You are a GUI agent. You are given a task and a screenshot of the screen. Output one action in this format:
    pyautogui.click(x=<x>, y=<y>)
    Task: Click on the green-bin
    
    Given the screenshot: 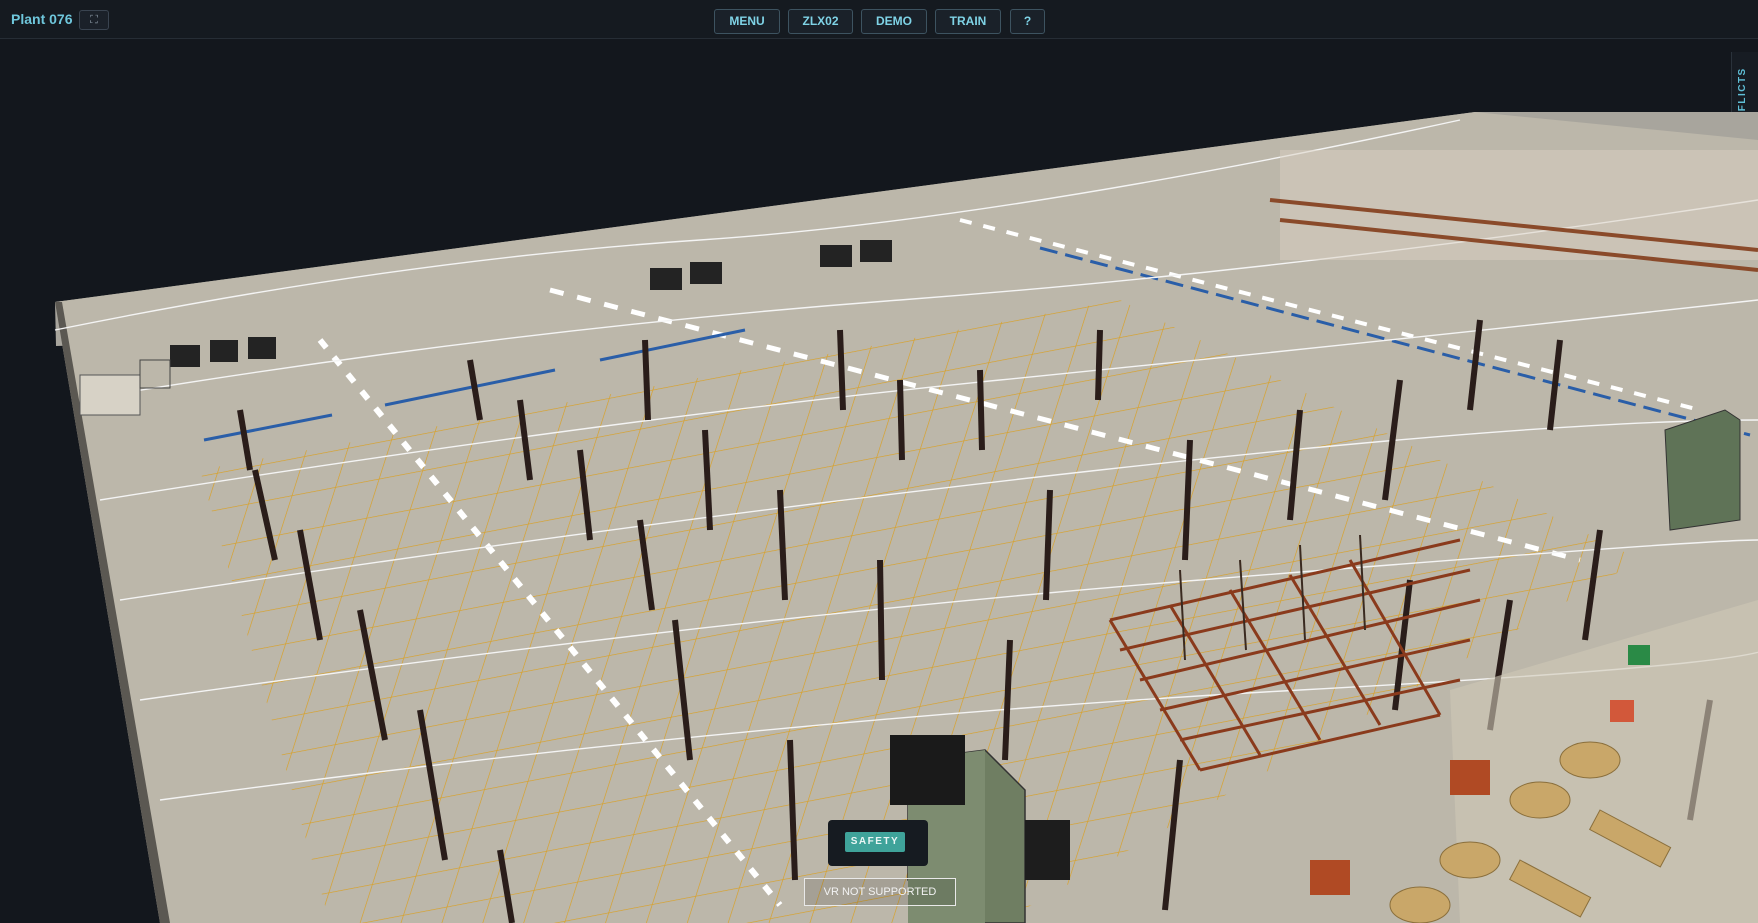 What is the action you would take?
    pyautogui.click(x=1639, y=655)
    